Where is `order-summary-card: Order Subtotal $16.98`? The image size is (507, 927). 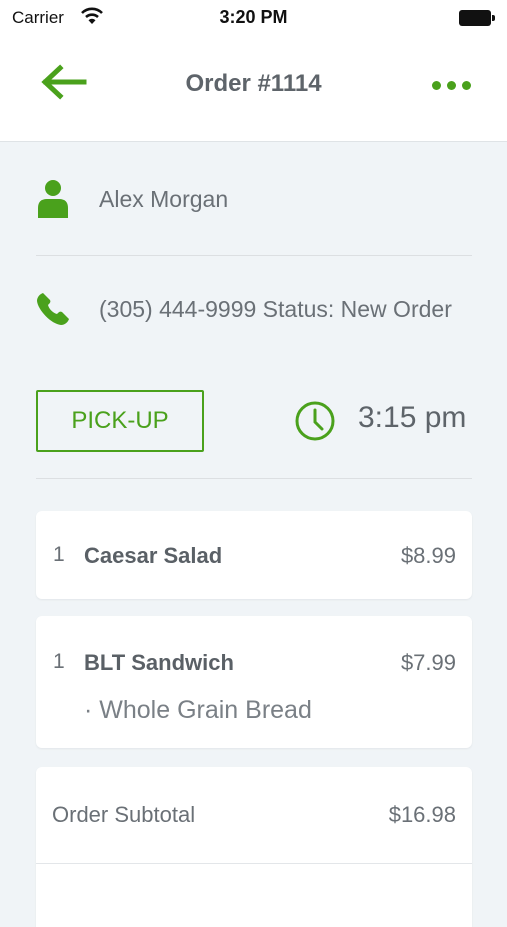 order-summary-card: Order Subtotal $16.98 is located at coordinates (254, 847).